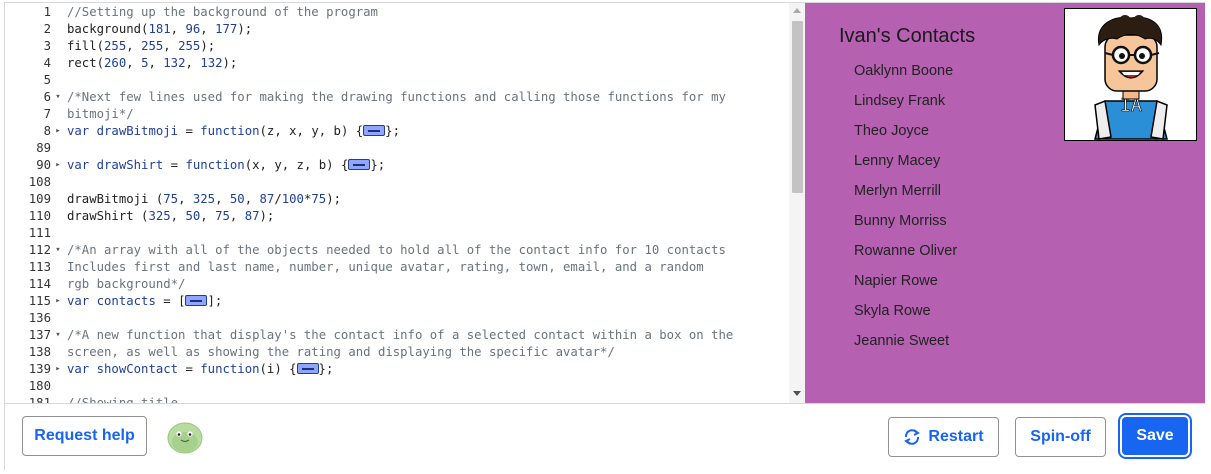 The image size is (1211, 474). I want to click on code-text: drawShirt (325, 50, 75, 87);, so click(170, 216).